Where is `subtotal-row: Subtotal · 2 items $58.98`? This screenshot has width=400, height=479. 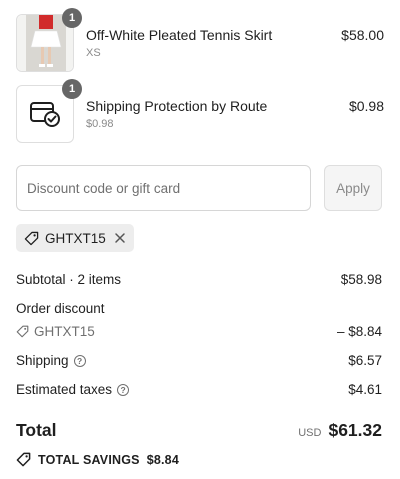
subtotal-row: Subtotal · 2 items $58.98 is located at coordinates (199, 279).